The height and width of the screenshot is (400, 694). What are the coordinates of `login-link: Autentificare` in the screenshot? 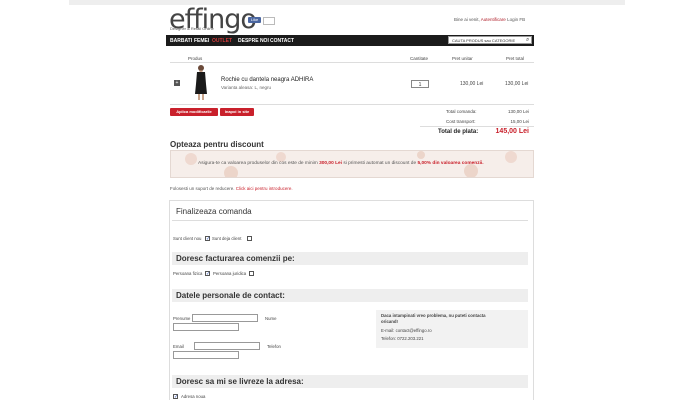 It's located at (493, 19).